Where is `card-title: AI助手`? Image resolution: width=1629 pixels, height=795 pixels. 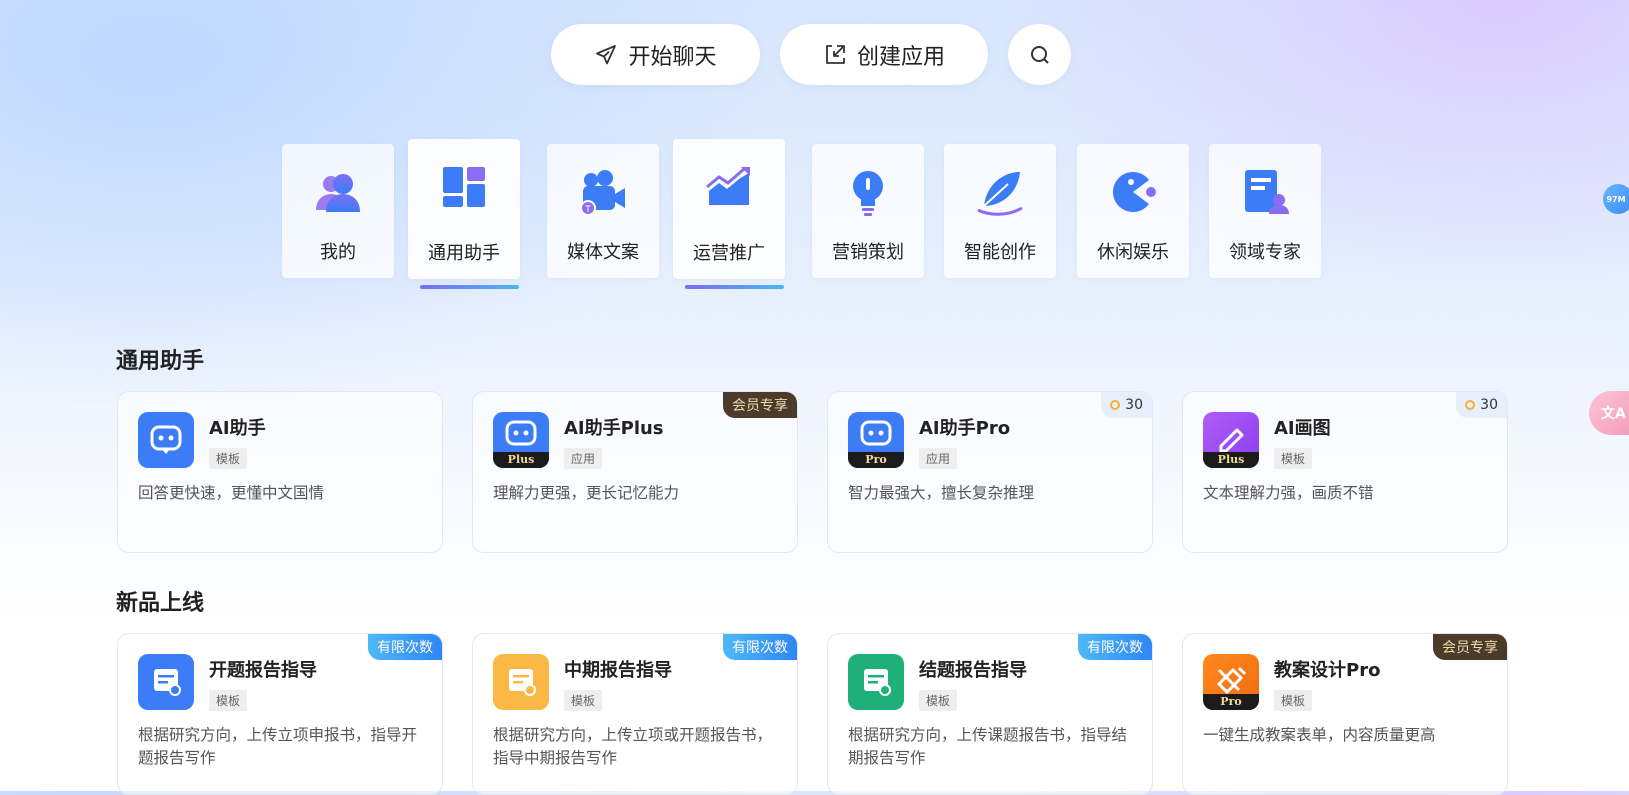
card-title: AI助手 is located at coordinates (237, 428).